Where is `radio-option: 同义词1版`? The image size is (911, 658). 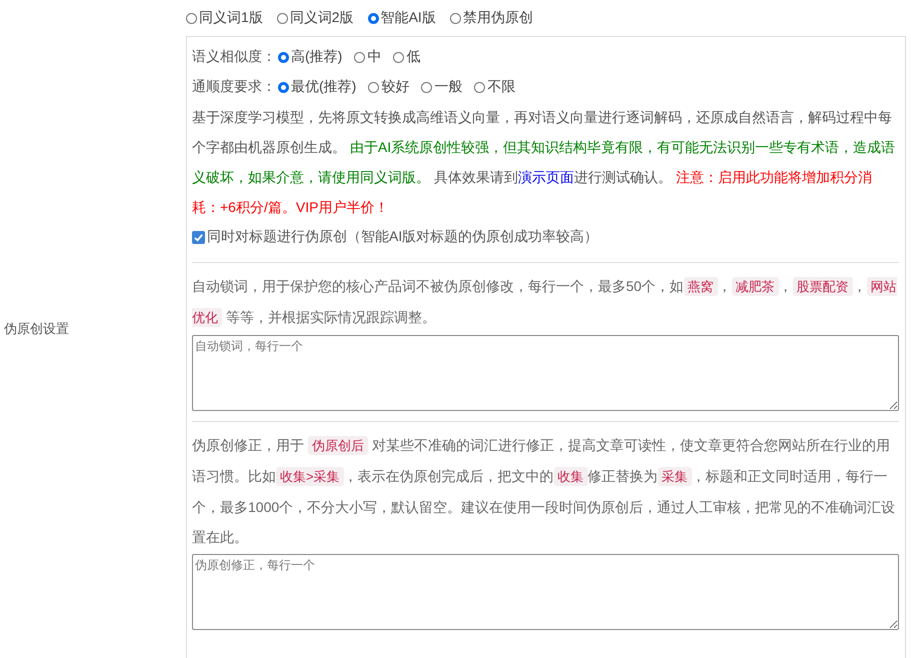
radio-option: 同义词1版 is located at coordinates (224, 18).